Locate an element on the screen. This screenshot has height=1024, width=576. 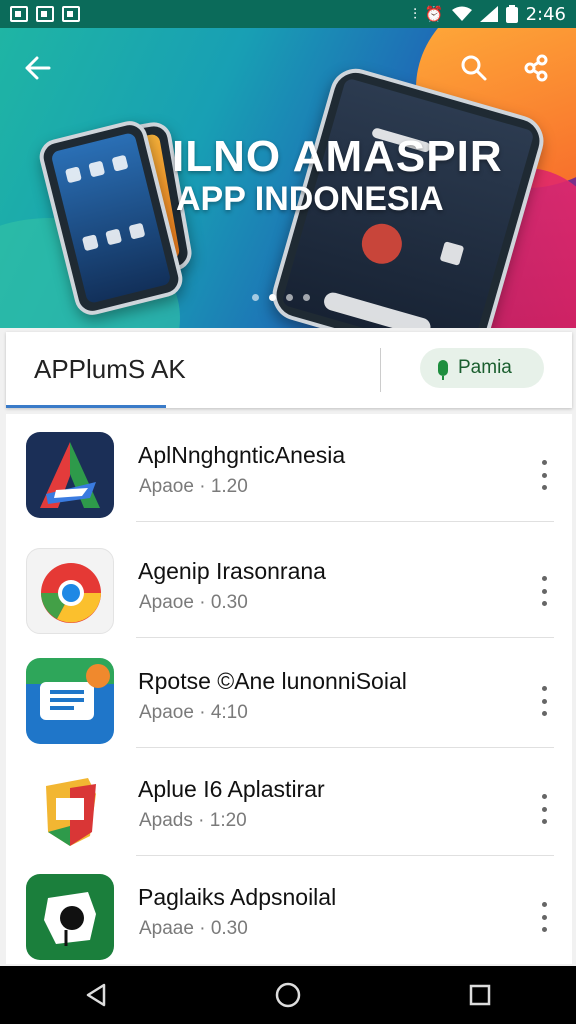
list-item: Aplue I6 Aplastirar Apads · 1:20 is located at coordinates (289, 802).